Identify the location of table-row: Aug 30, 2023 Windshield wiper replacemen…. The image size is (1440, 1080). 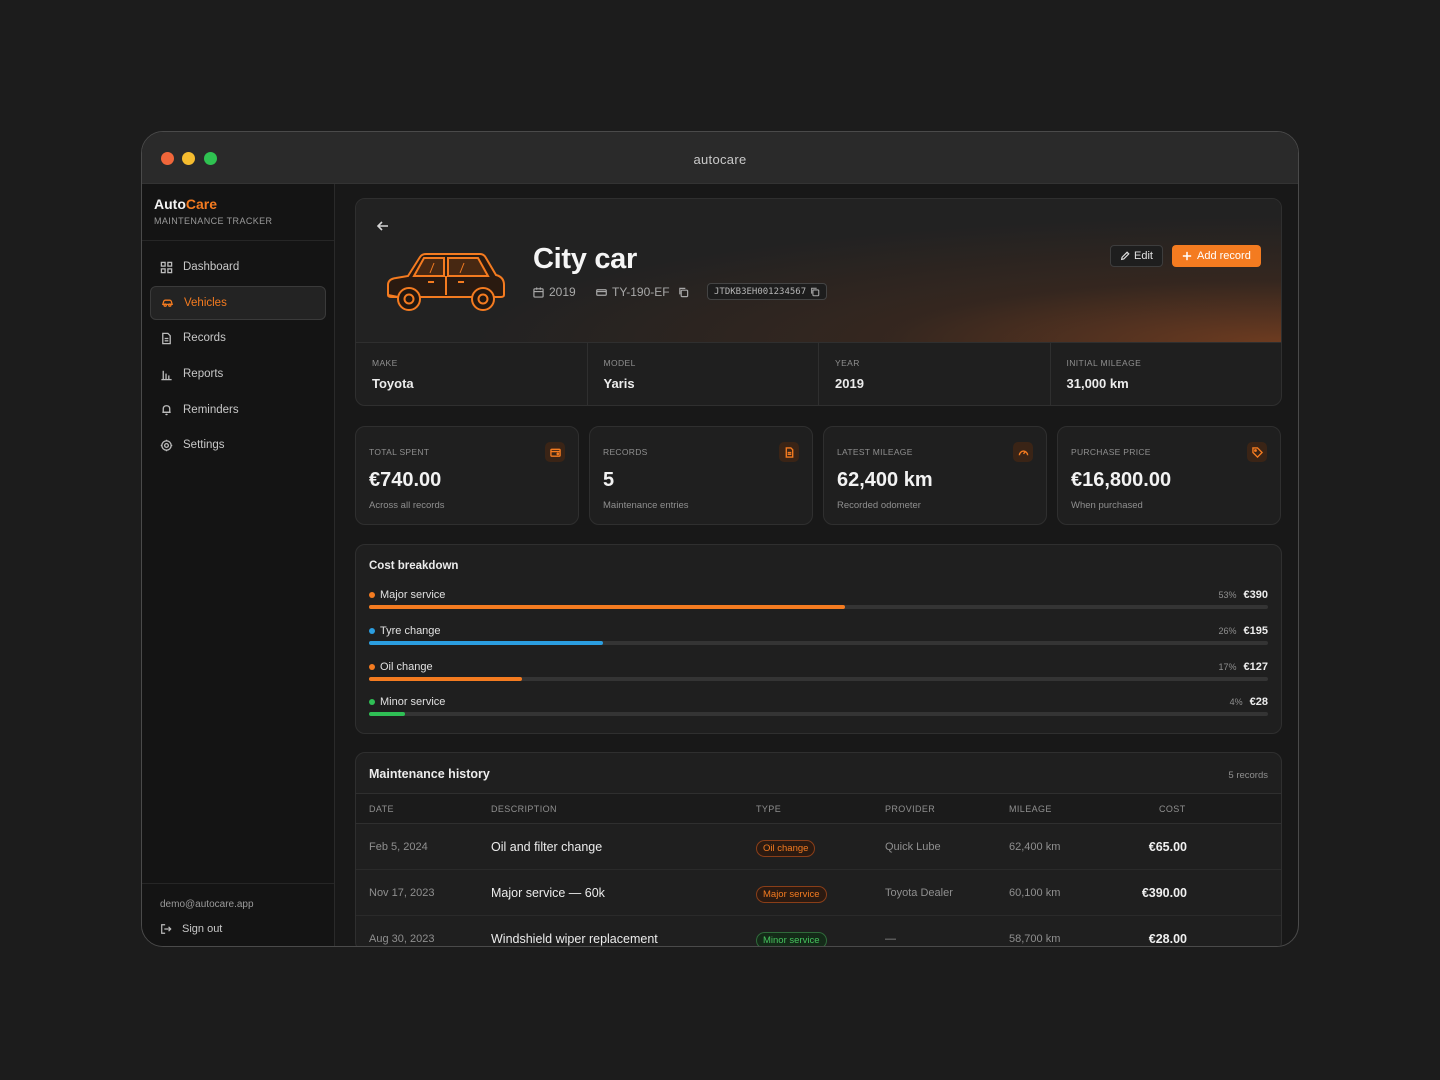
(818, 931).